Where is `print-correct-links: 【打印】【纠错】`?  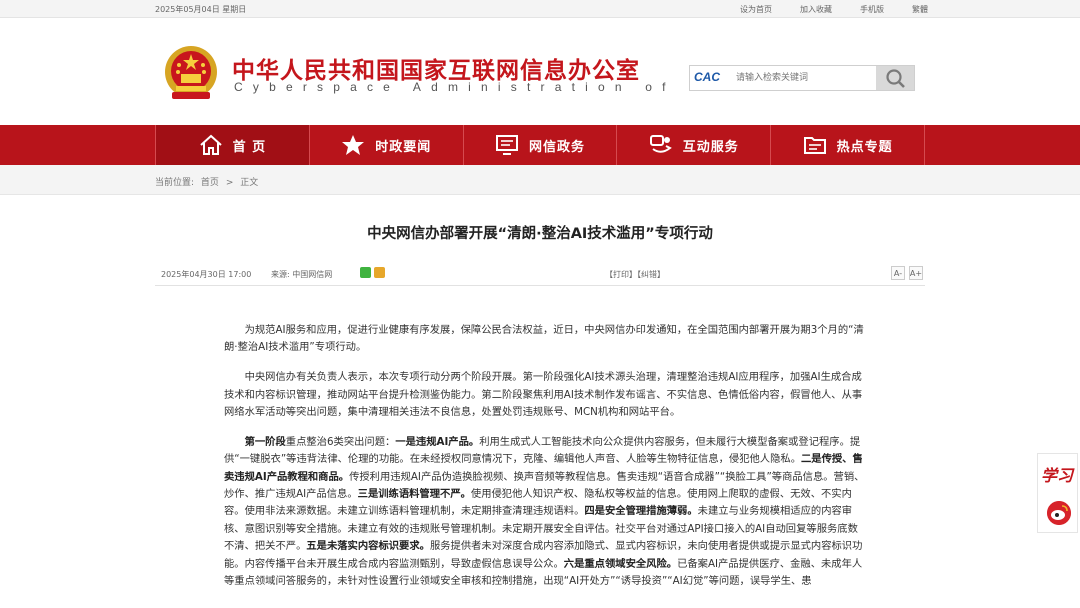 print-correct-links: 【打印】【纠错】 is located at coordinates (635, 274).